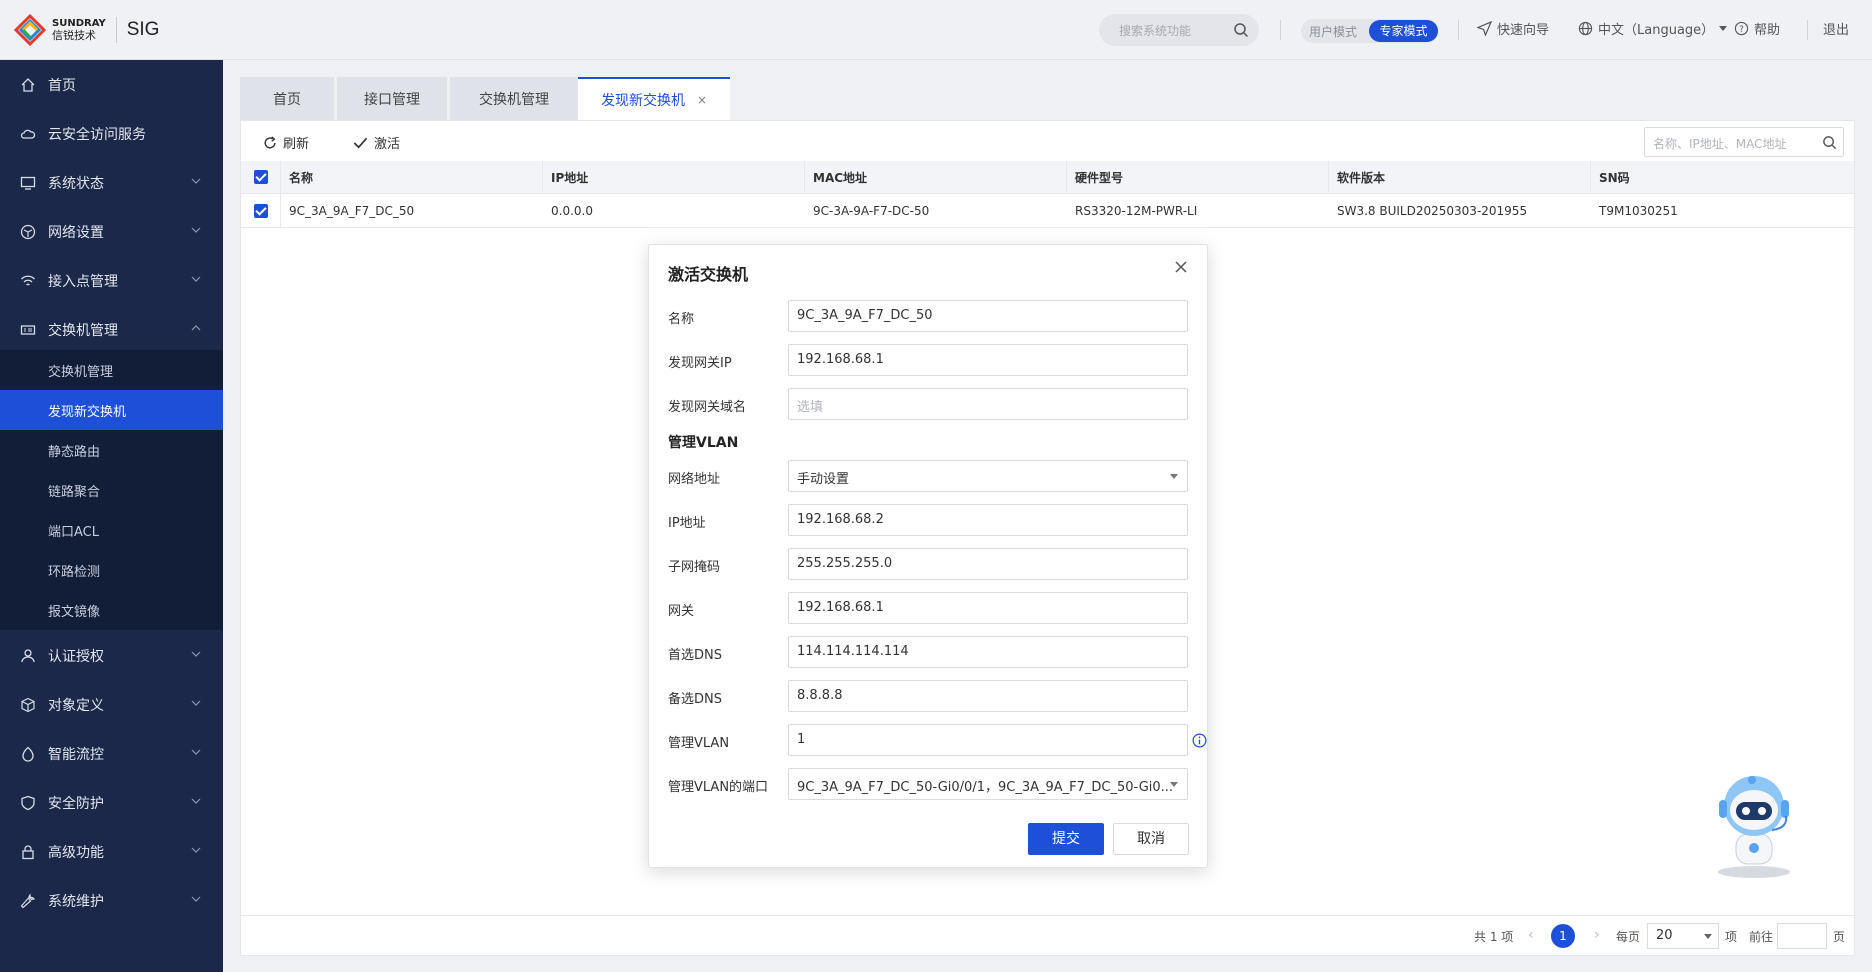 The width and height of the screenshot is (1872, 972). What do you see at coordinates (1174, 476) in the screenshot?
I see `caret-down-icon` at bounding box center [1174, 476].